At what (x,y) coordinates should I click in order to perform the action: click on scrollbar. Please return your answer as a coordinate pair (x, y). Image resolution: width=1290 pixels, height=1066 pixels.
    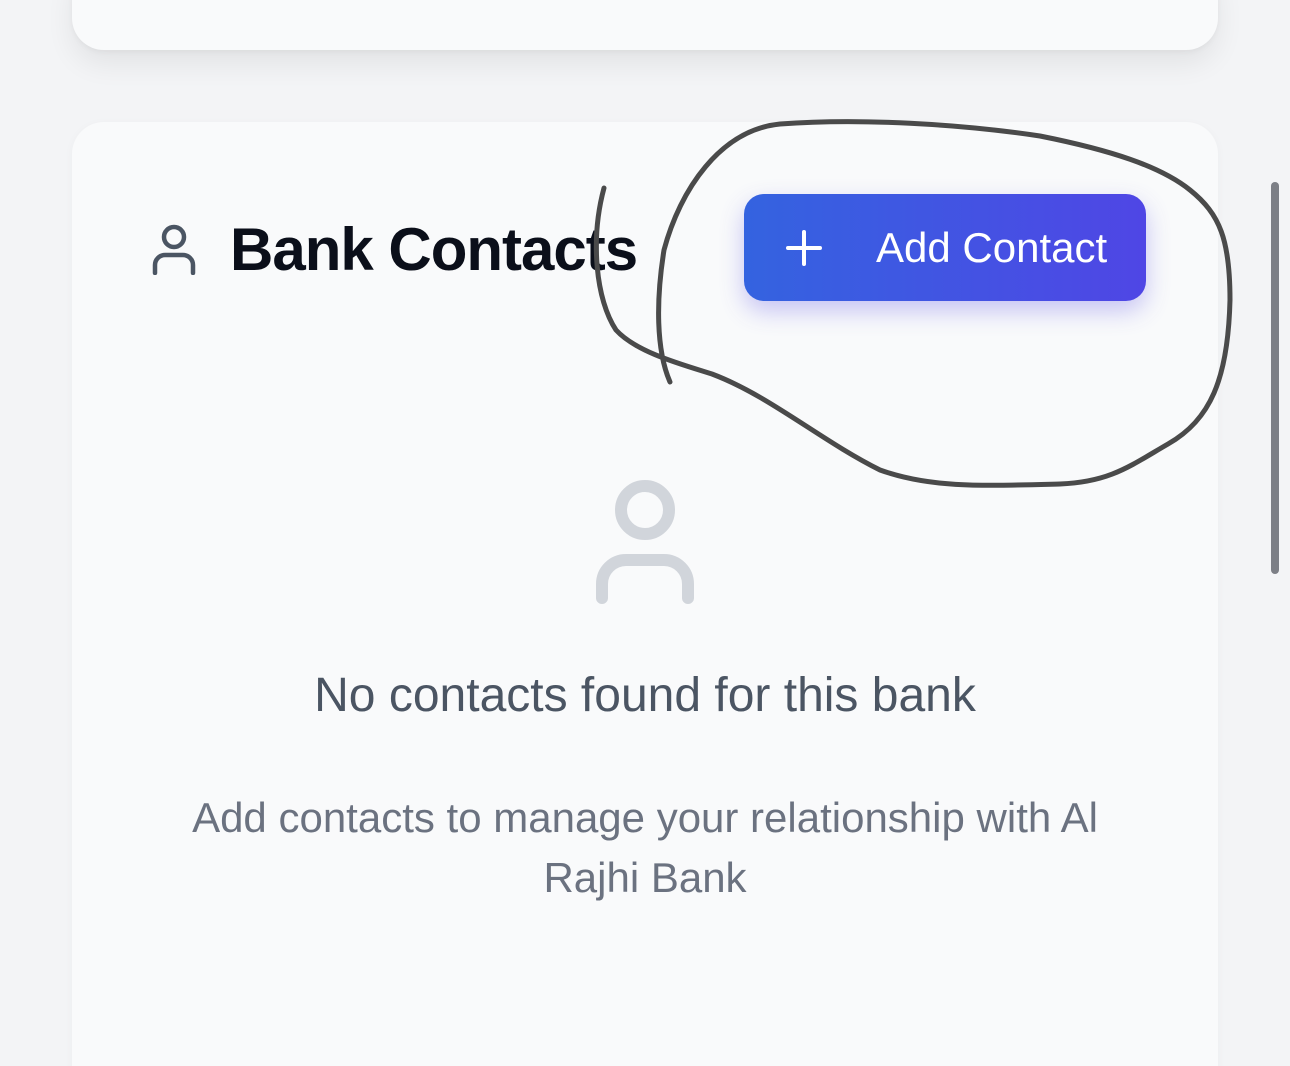
    Looking at the image, I should click on (1275, 378).